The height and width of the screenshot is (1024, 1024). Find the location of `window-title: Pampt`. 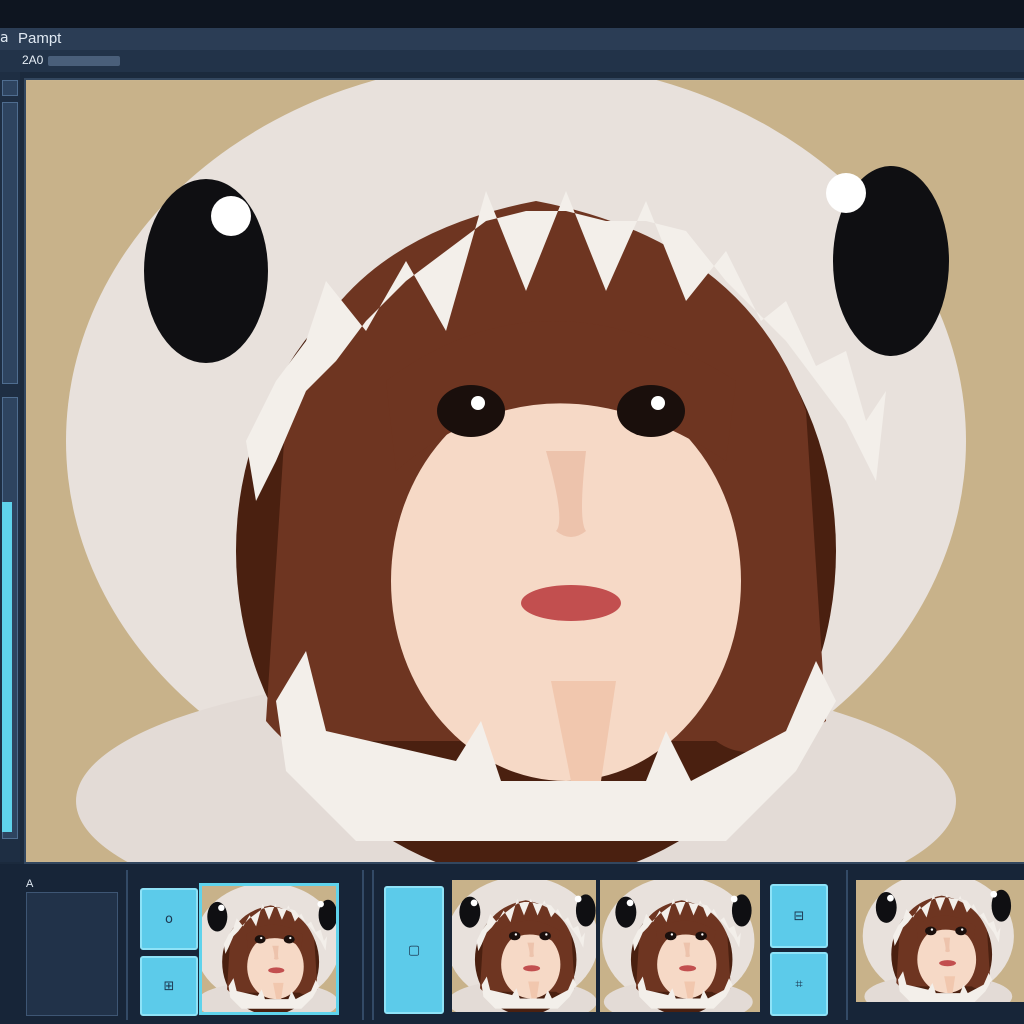

window-title: Pampt is located at coordinates (40, 38).